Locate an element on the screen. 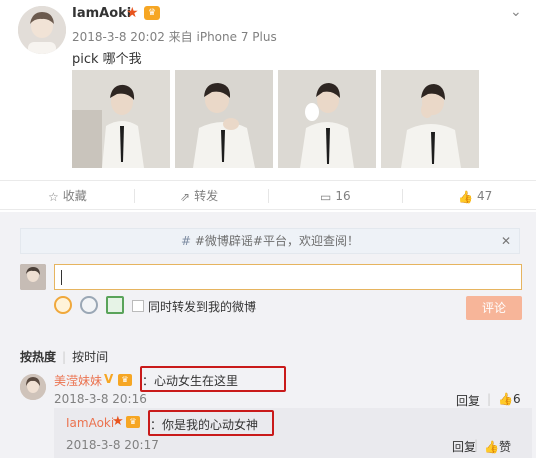 This screenshot has width=536, height=458. favorite-button: ☆ 收藏 is located at coordinates (67, 196).